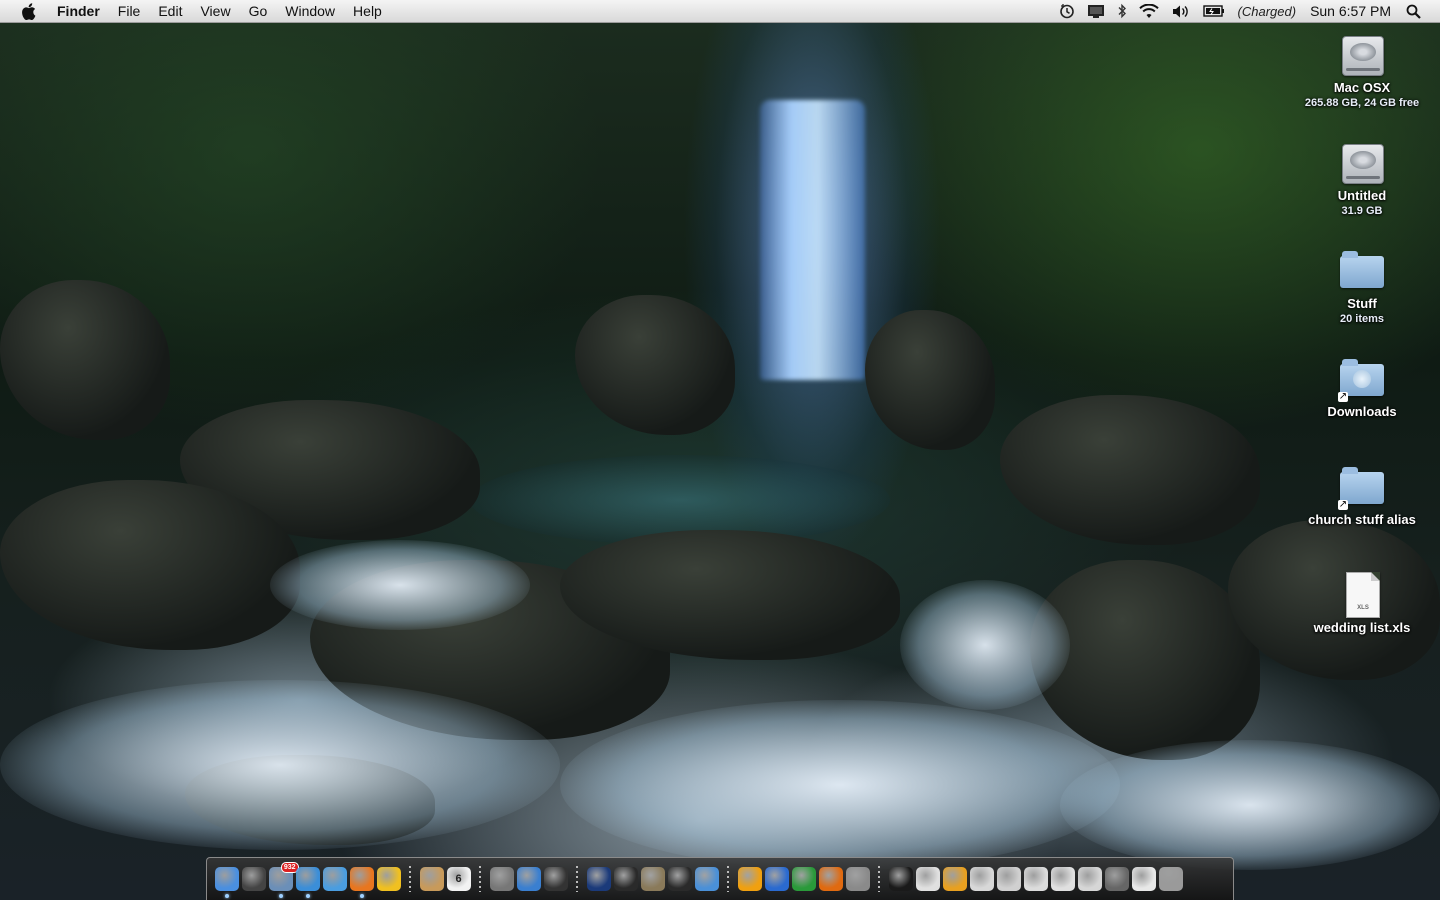 This screenshot has height=900, width=1440. What do you see at coordinates (652, 879) in the screenshot?
I see `iphoto-icon` at bounding box center [652, 879].